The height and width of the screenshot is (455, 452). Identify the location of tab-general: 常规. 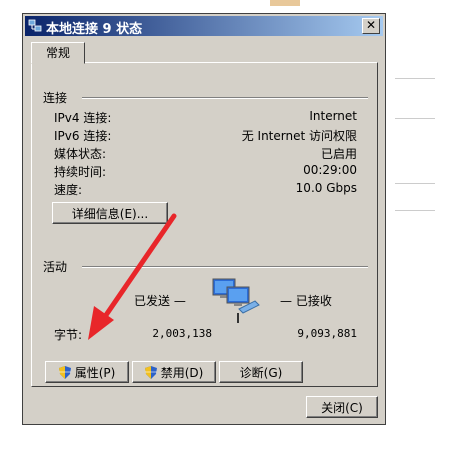
(58, 53).